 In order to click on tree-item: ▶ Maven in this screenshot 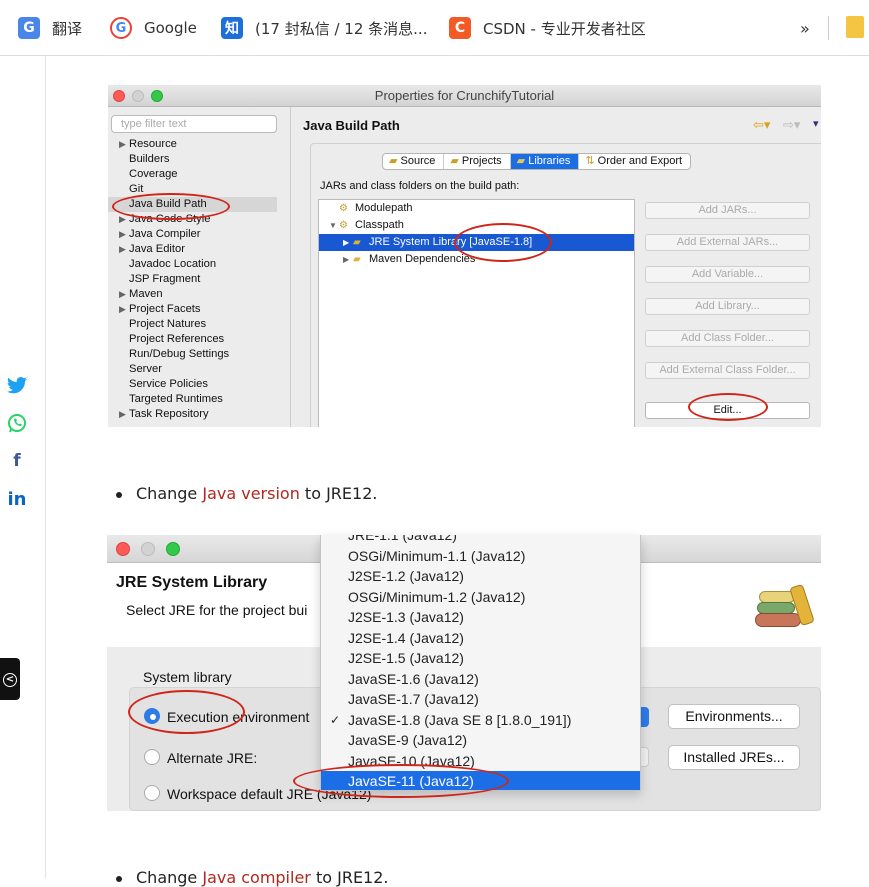, I will do `click(192, 294)`.